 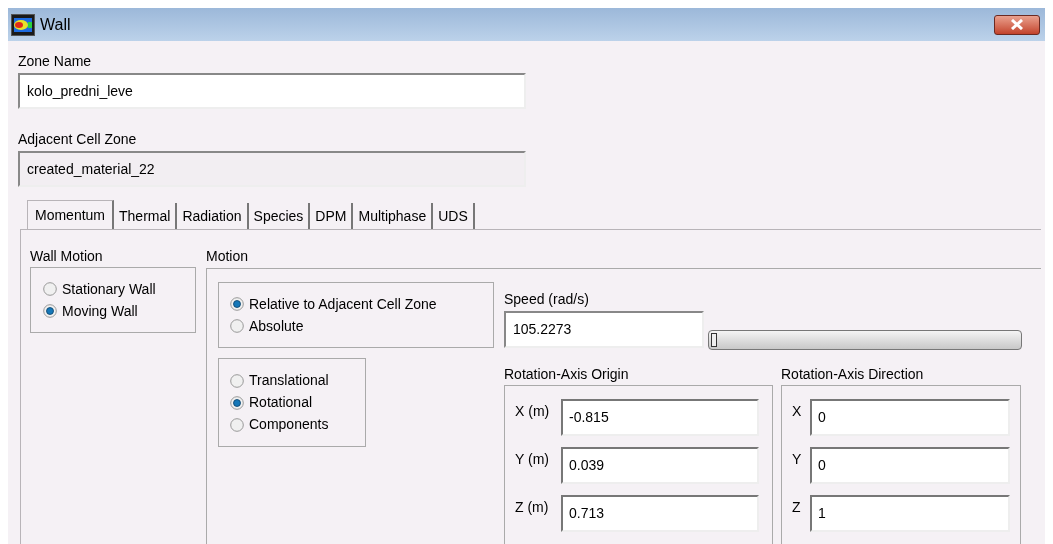 I want to click on group-label: Rotation-Axis Origin, so click(x=567, y=374).